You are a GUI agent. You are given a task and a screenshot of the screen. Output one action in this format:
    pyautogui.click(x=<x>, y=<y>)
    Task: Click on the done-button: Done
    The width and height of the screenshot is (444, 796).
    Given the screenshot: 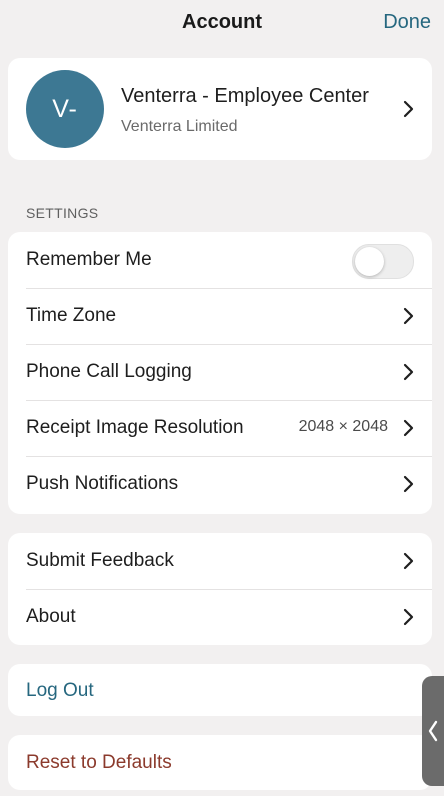 What is the action you would take?
    pyautogui.click(x=407, y=22)
    